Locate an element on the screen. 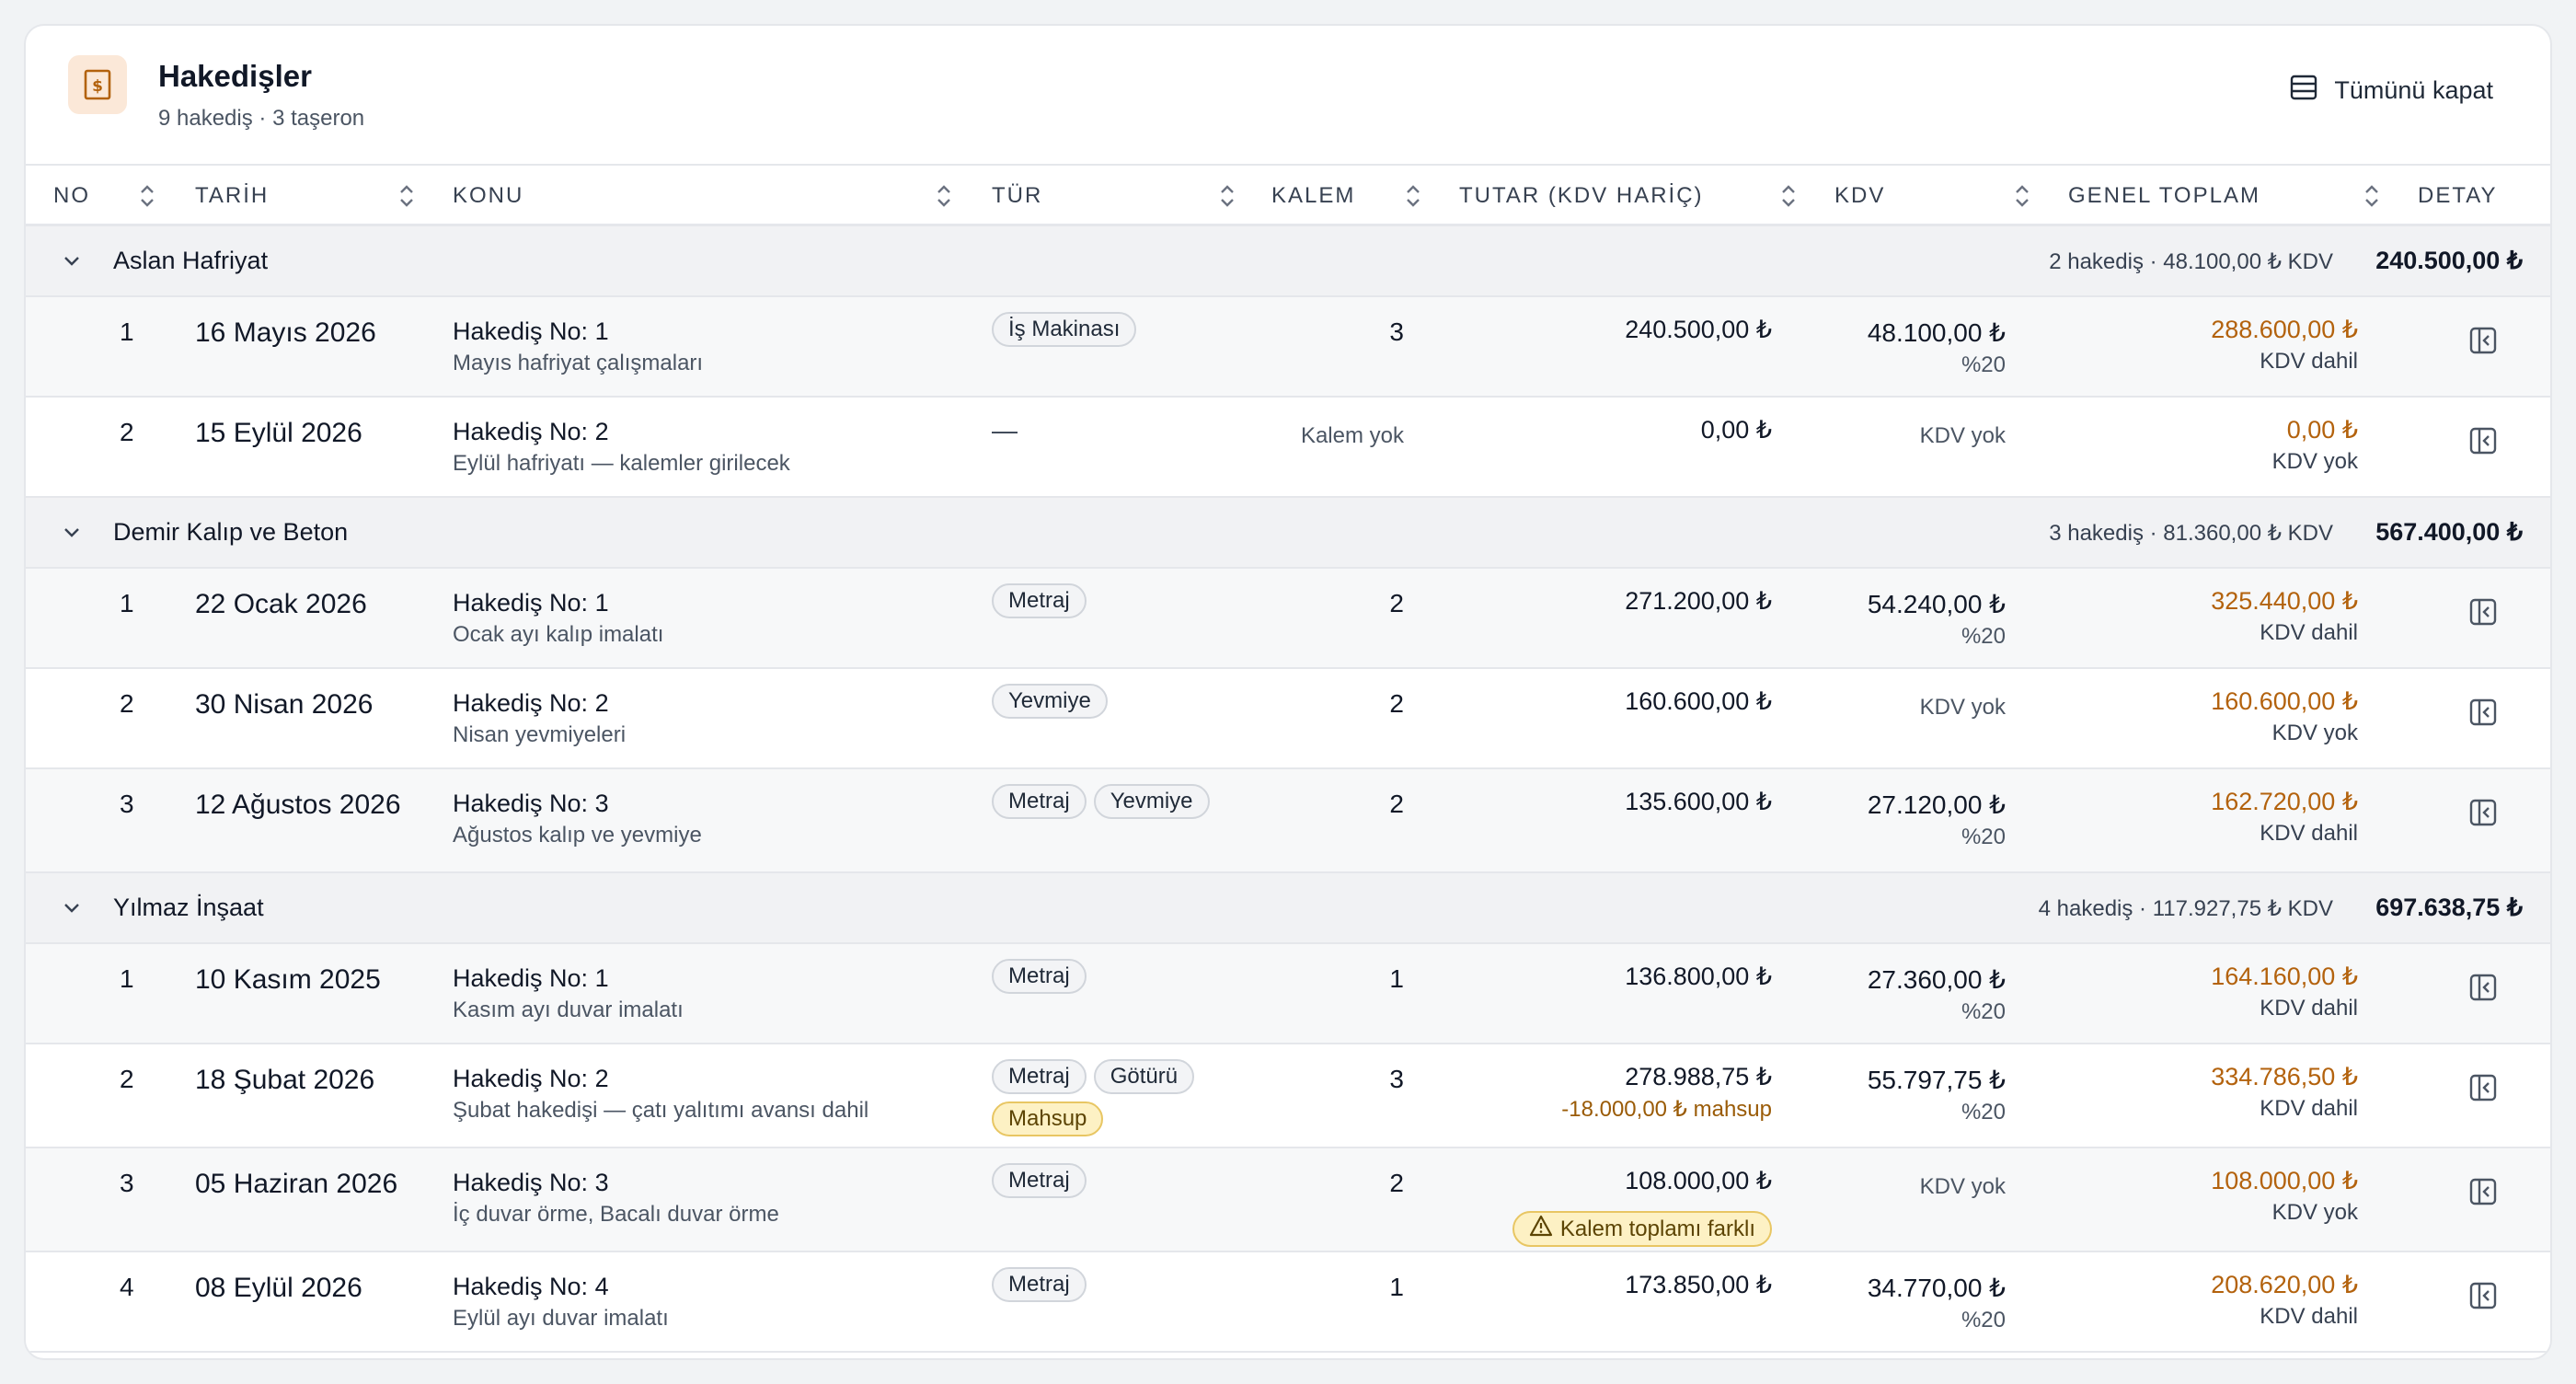 The height and width of the screenshot is (1384, 2576). no-type-dash: — is located at coordinates (1005, 430).